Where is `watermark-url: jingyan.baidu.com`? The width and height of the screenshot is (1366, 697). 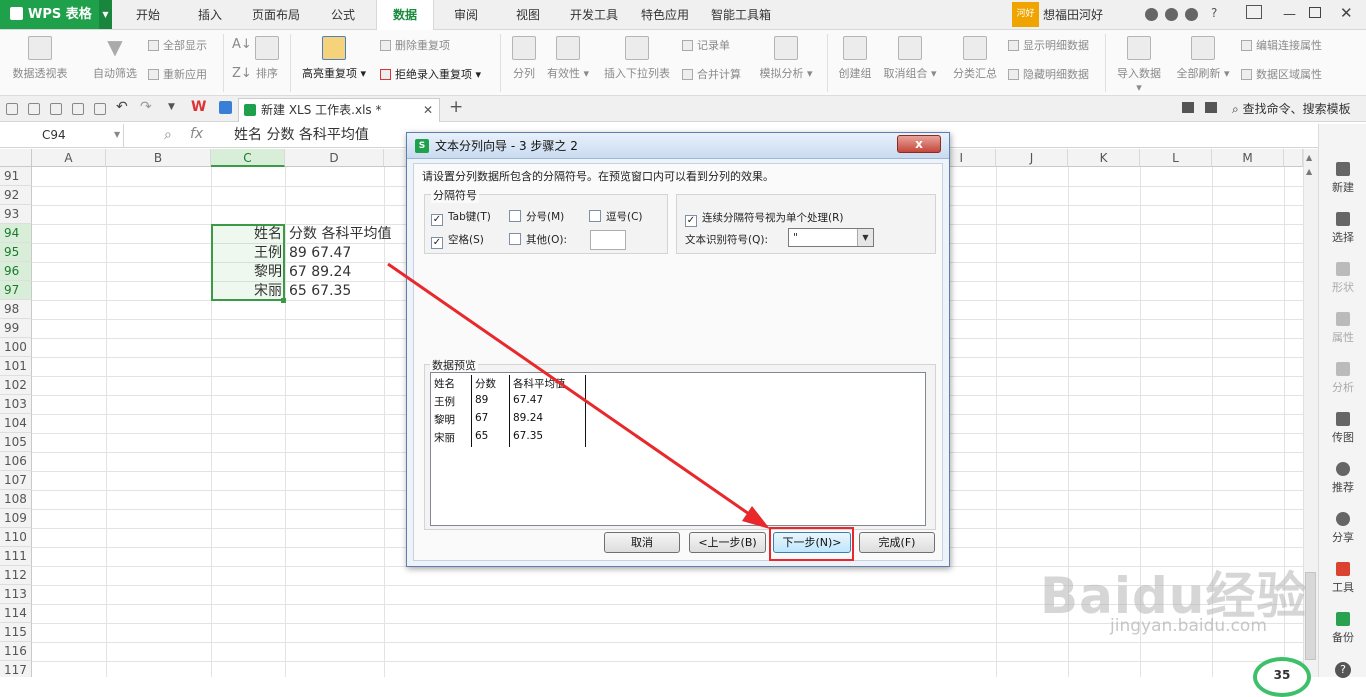
watermark-url: jingyan.baidu.com is located at coordinates (1188, 626).